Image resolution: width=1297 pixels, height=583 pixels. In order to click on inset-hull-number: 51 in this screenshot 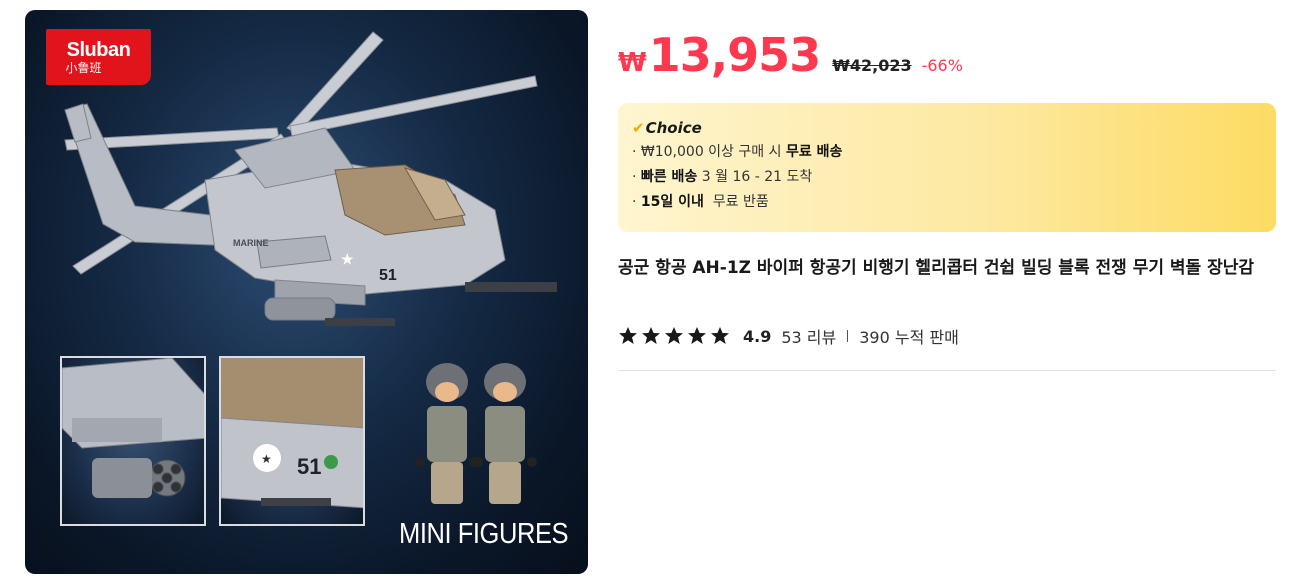, I will do `click(309, 466)`.